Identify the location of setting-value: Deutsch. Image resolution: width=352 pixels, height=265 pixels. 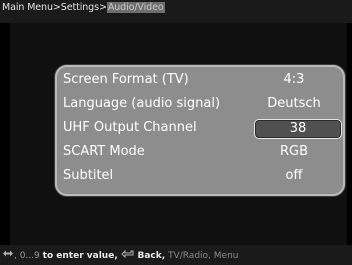
(294, 104).